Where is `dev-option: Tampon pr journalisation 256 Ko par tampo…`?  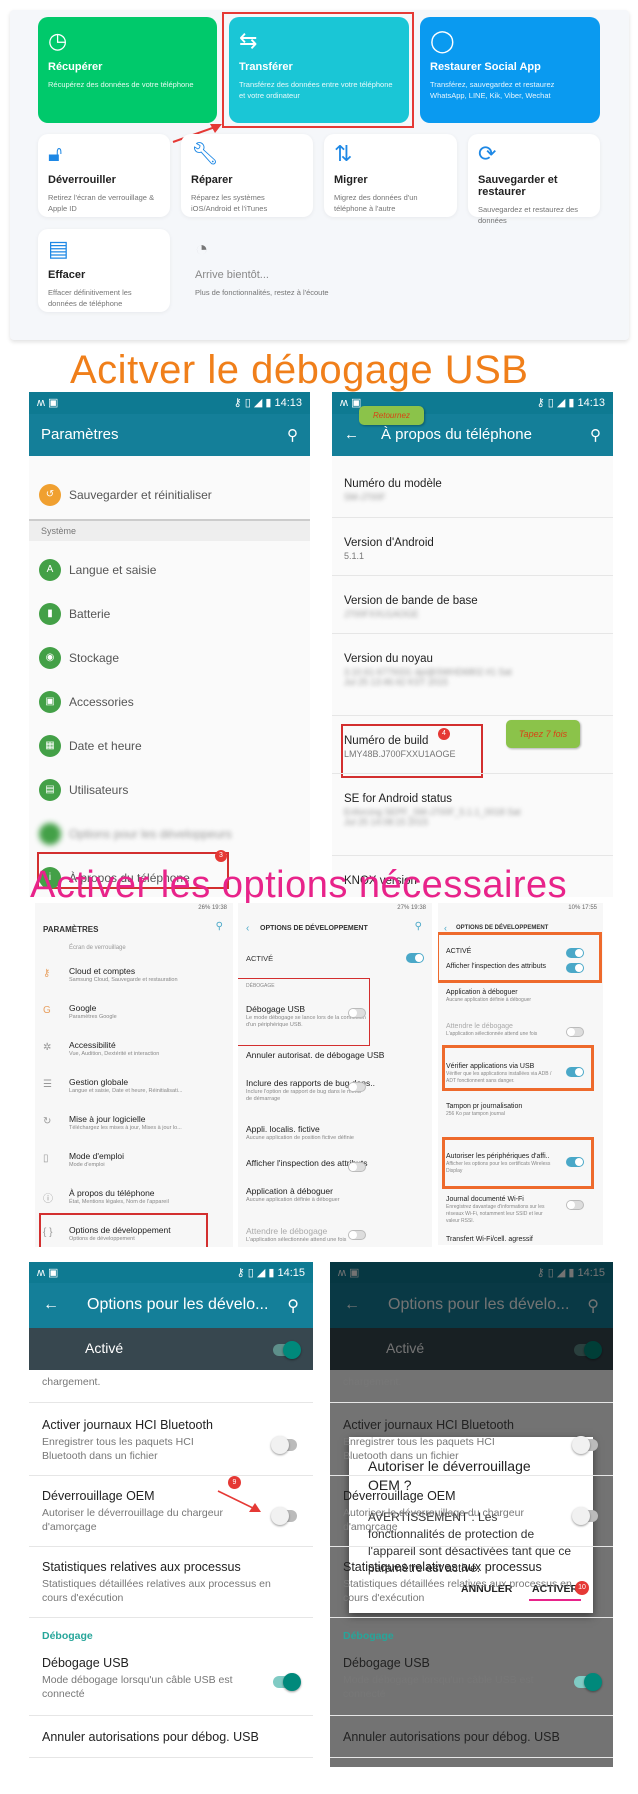
dev-option: Tampon pr journalisation 256 Ko par tampo… is located at coordinates (501, 1110).